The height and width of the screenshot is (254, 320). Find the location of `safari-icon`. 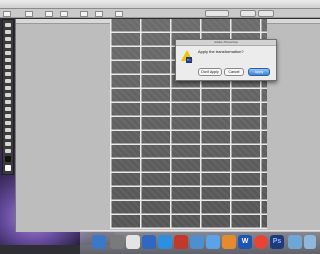

safari-icon is located at coordinates (165, 242).